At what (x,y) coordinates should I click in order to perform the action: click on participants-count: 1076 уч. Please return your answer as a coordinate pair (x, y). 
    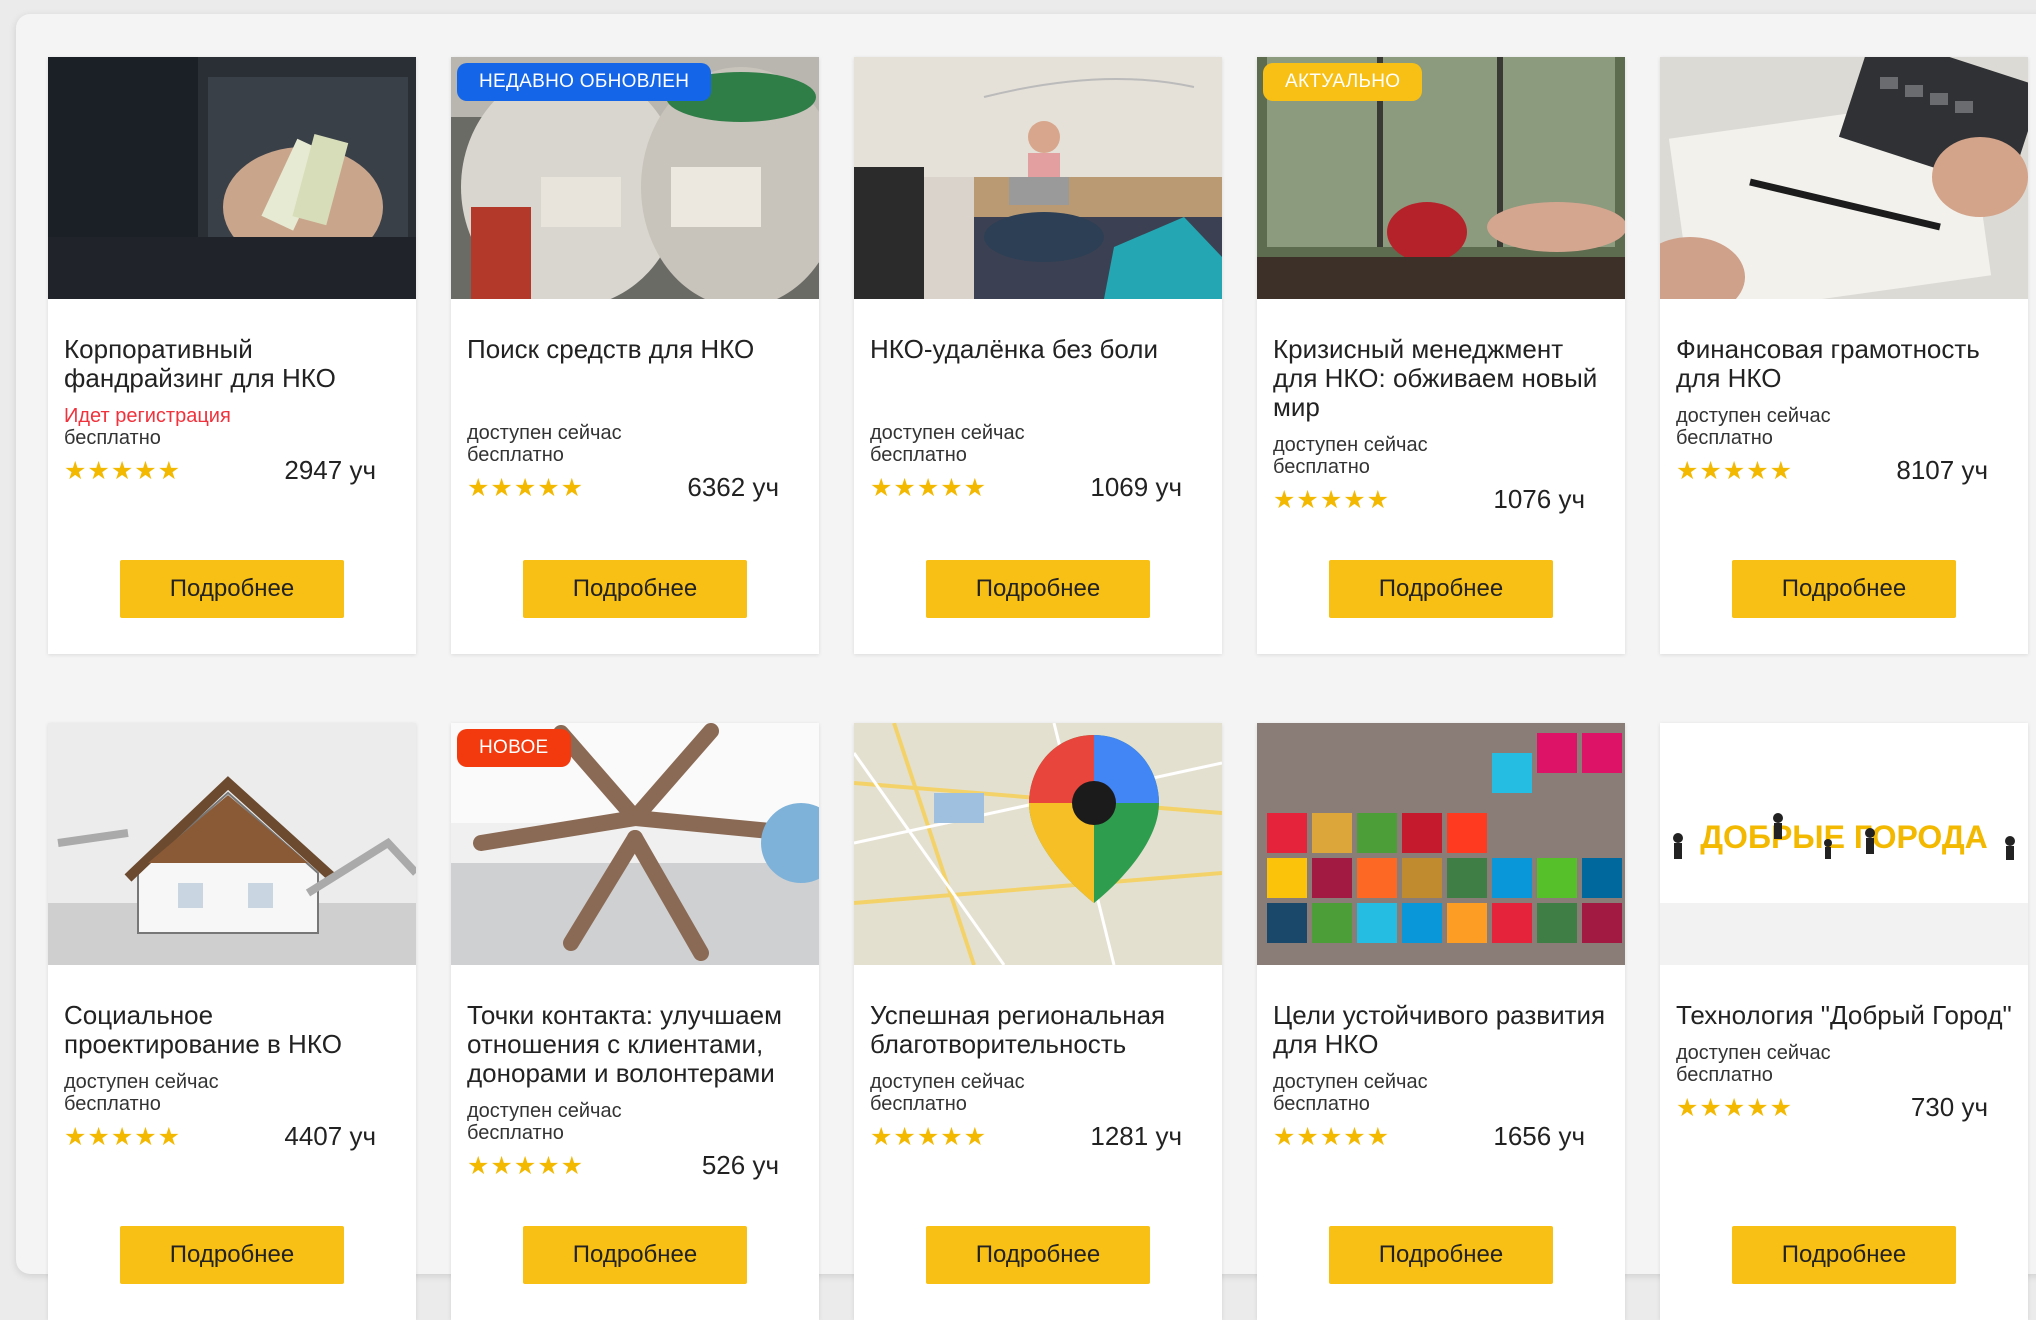
    Looking at the image, I should click on (1539, 499).